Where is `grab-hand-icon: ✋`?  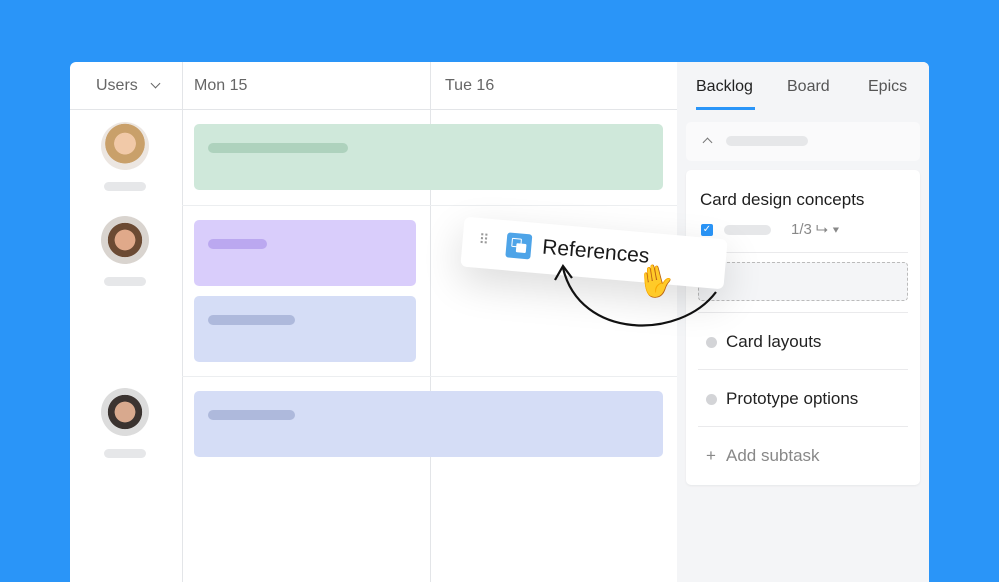
grab-hand-icon: ✋ is located at coordinates (656, 281).